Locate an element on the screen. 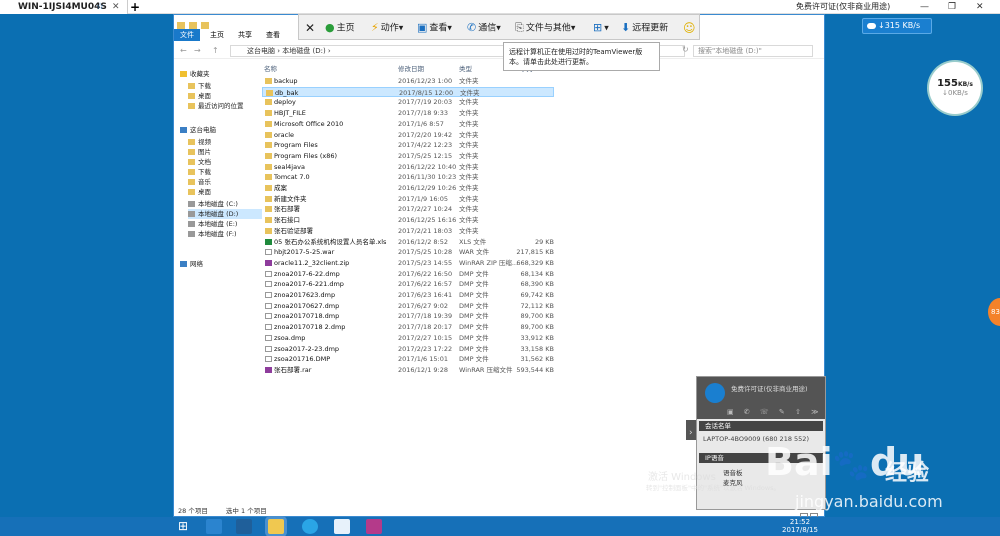 The height and width of the screenshot is (536, 1000). file-row: Tomcat 7.0 2016/11/30 10:23 文件夹 is located at coordinates (408, 177).